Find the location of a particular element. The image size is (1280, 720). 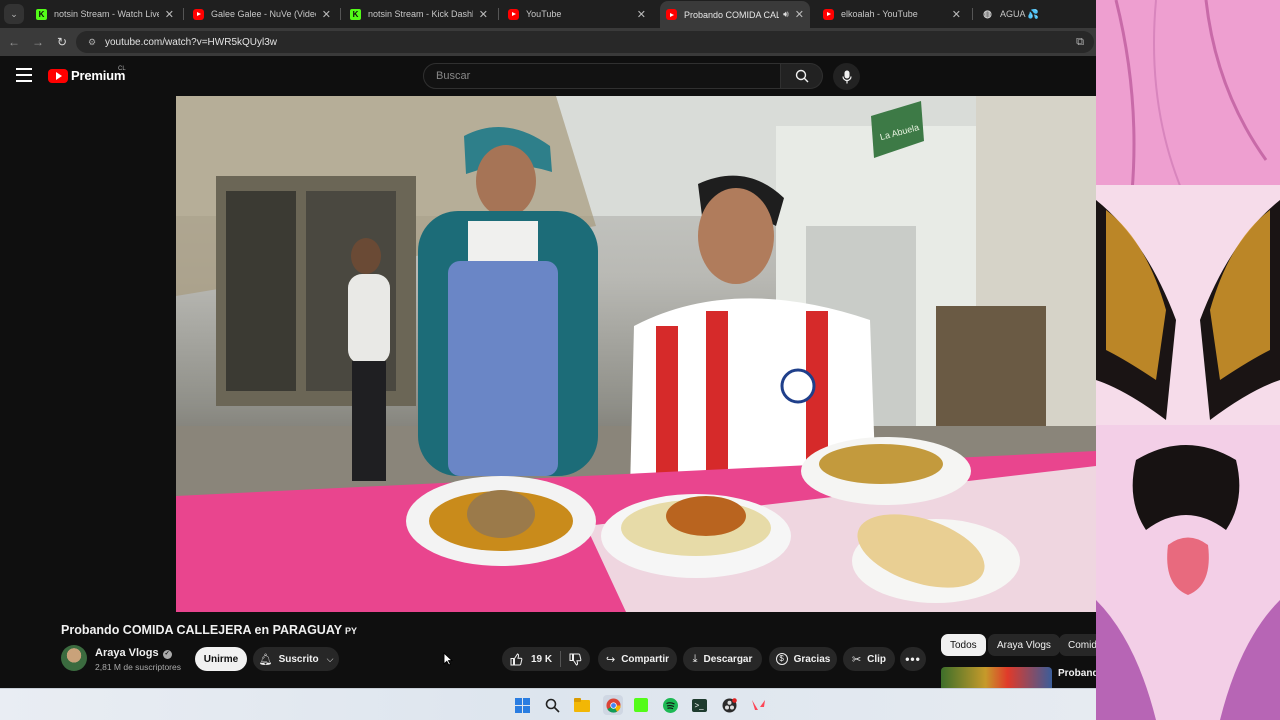

recommended-video-thumbnail is located at coordinates (996, 677).